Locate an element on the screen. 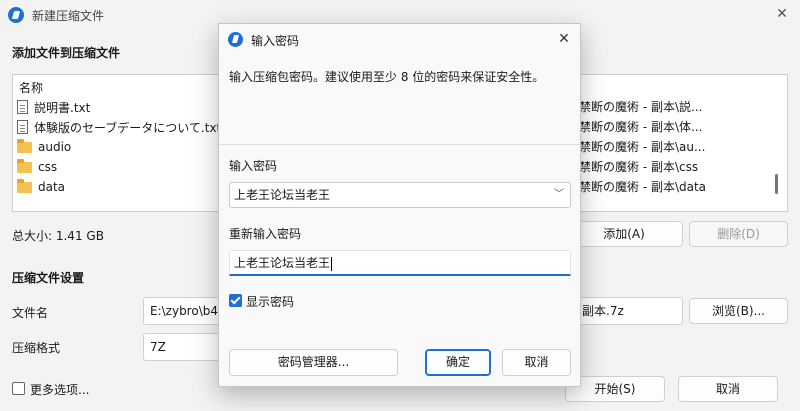 The width and height of the screenshot is (800, 411). ok-button: 确定 is located at coordinates (458, 362).